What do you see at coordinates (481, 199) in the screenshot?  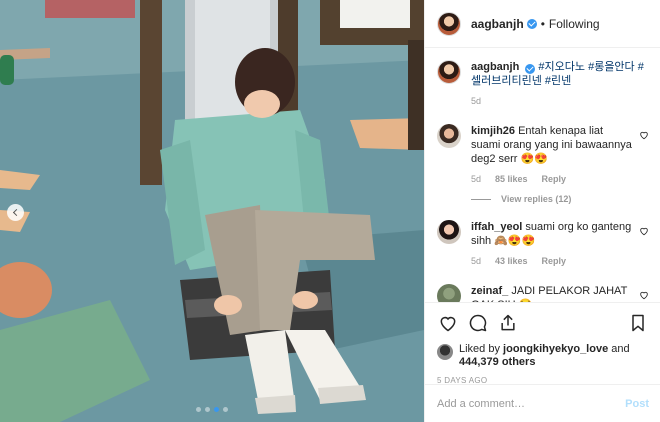 I see `replies-divider-line` at bounding box center [481, 199].